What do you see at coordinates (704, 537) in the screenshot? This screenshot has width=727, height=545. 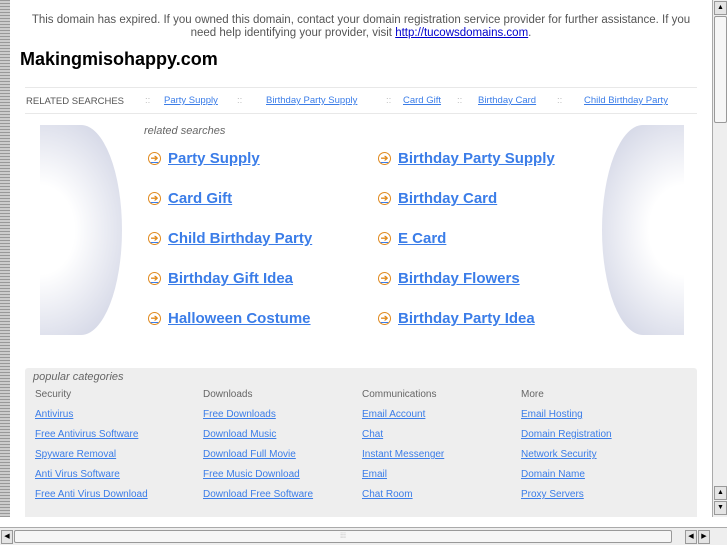 I see `scroll-right-icon: ▶` at bounding box center [704, 537].